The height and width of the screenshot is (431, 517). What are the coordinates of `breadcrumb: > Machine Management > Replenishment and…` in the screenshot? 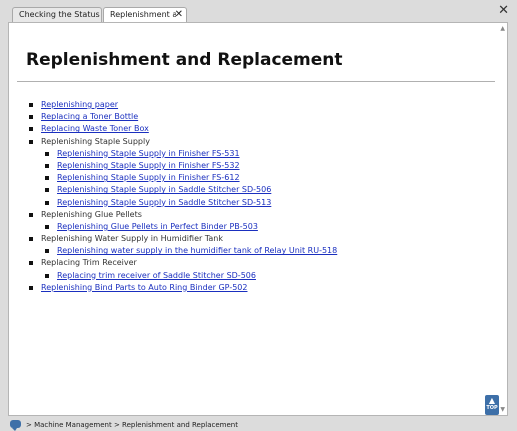 It's located at (132, 425).